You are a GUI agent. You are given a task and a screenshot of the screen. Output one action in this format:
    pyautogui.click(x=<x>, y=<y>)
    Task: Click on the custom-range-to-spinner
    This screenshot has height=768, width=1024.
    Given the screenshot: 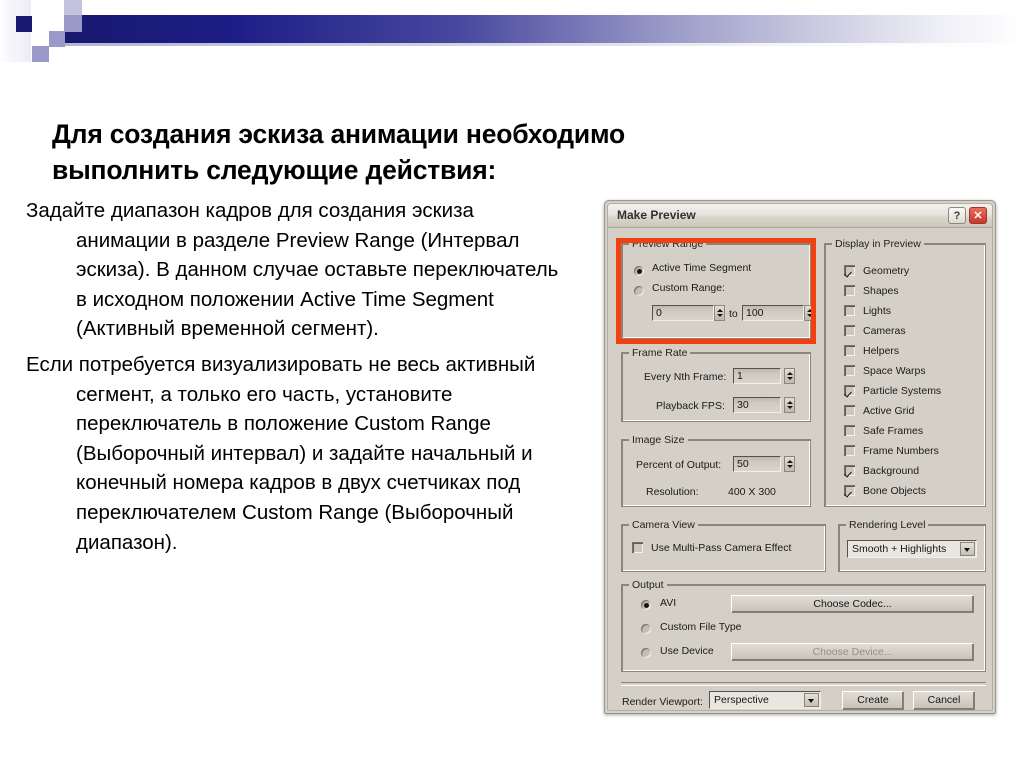 What is the action you would take?
    pyautogui.click(x=809, y=313)
    